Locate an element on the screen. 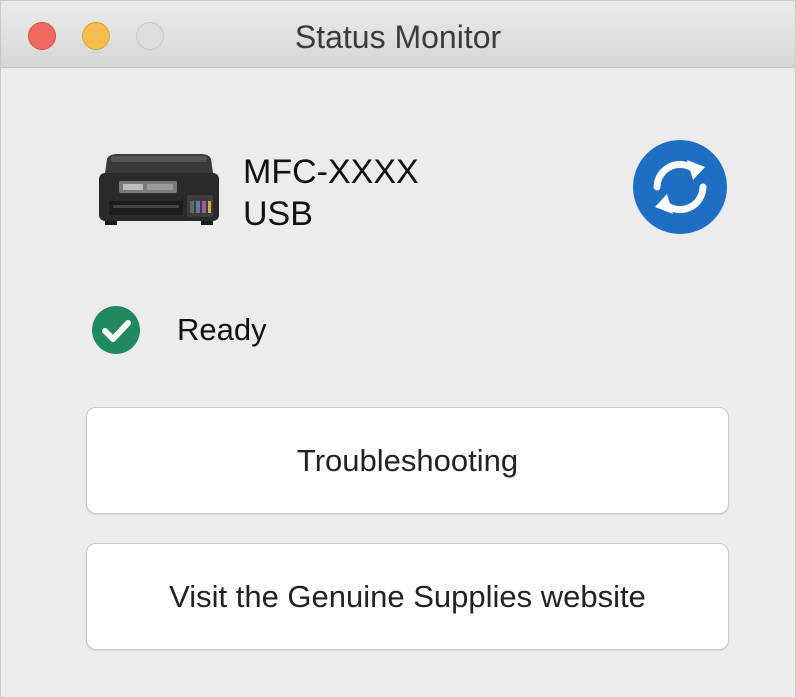 The image size is (796, 698). refresh-button is located at coordinates (680, 187).